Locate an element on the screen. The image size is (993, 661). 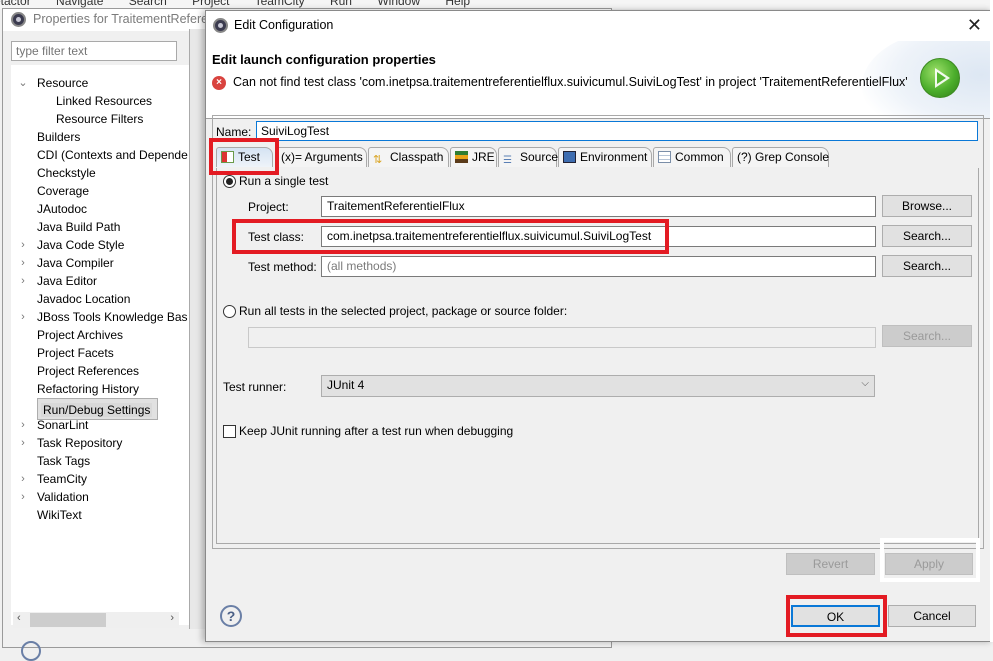
tree-item: Refactoring History is located at coordinates (88, 389).